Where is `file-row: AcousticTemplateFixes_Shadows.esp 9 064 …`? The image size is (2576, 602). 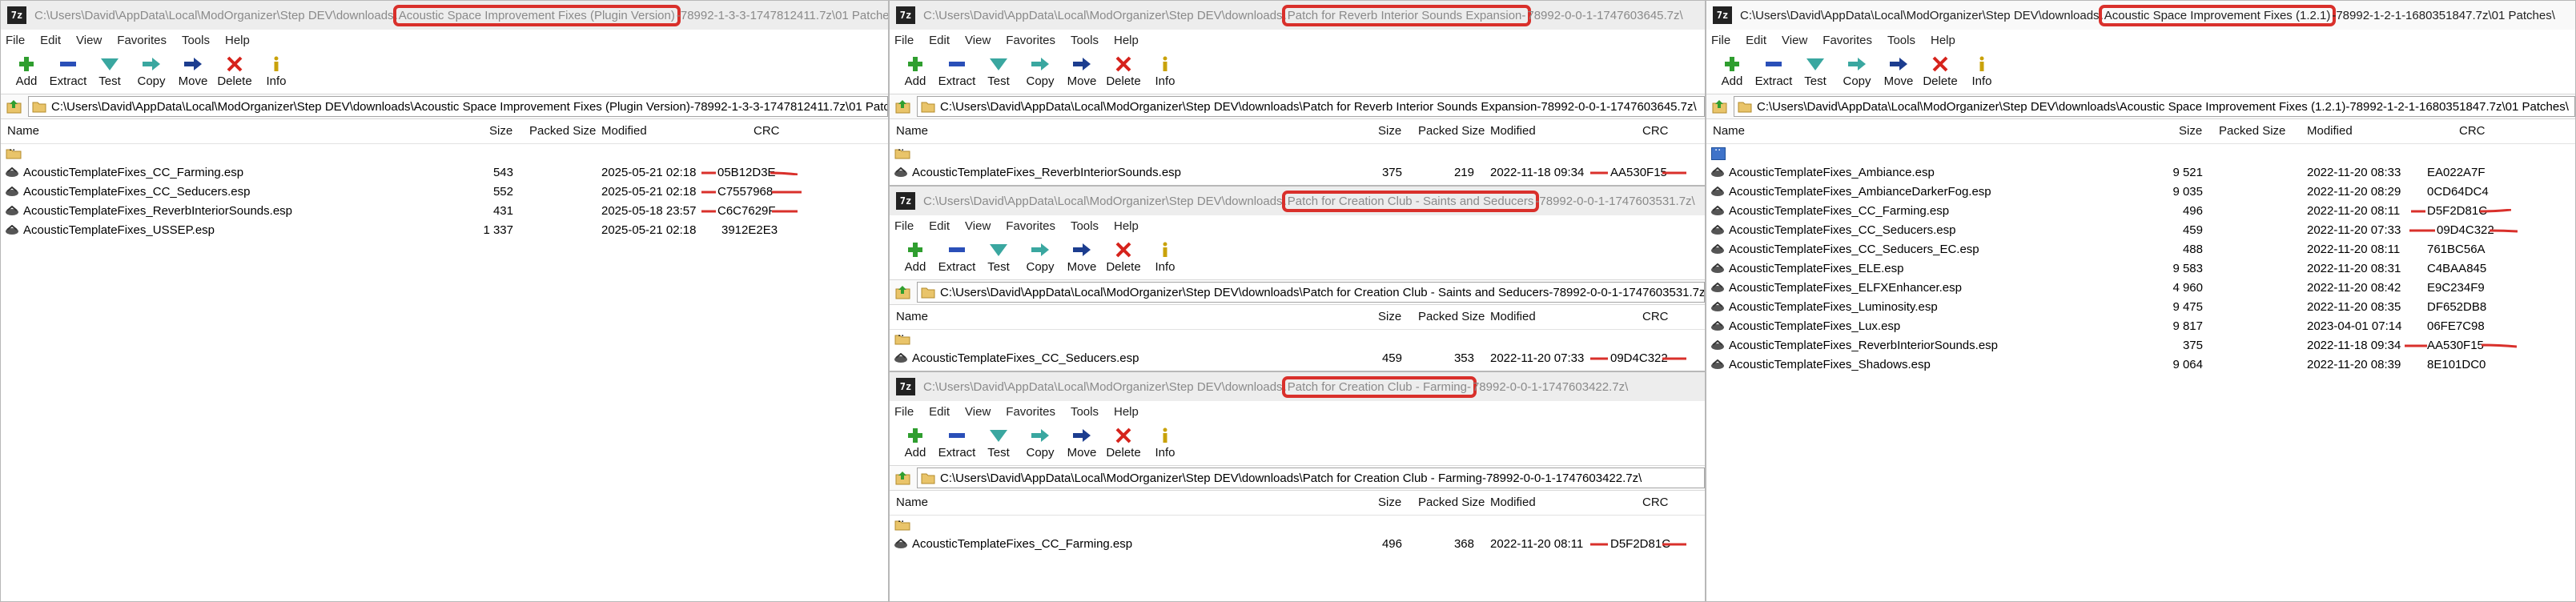 file-row: AcousticTemplateFixes_Shadows.esp 9 064 … is located at coordinates (2140, 365).